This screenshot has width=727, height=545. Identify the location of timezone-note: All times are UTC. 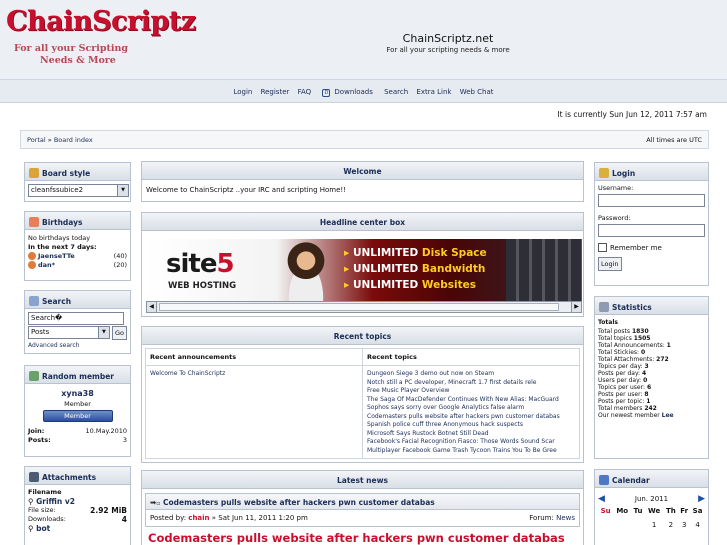
(674, 140).